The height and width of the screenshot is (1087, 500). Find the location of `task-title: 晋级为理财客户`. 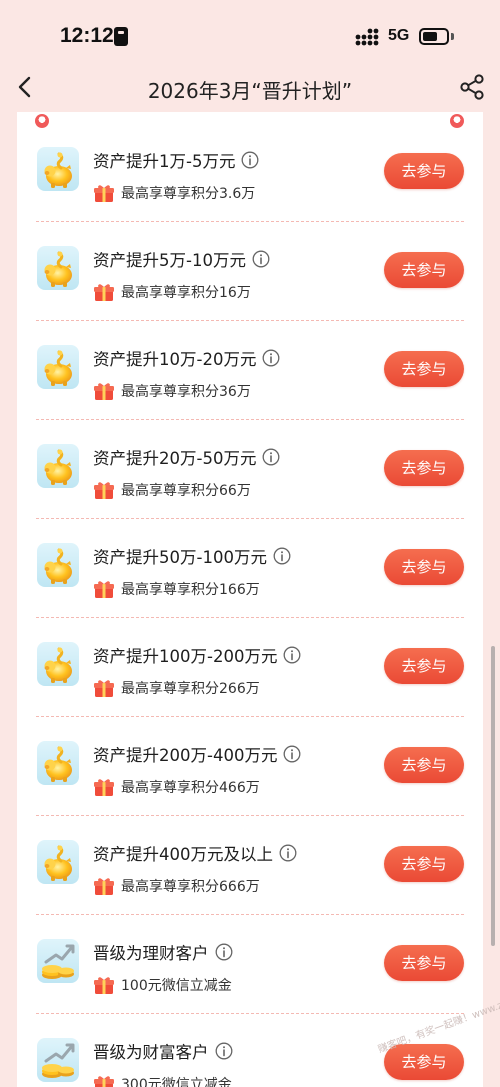

task-title: 晋级为理财客户 is located at coordinates (163, 952).